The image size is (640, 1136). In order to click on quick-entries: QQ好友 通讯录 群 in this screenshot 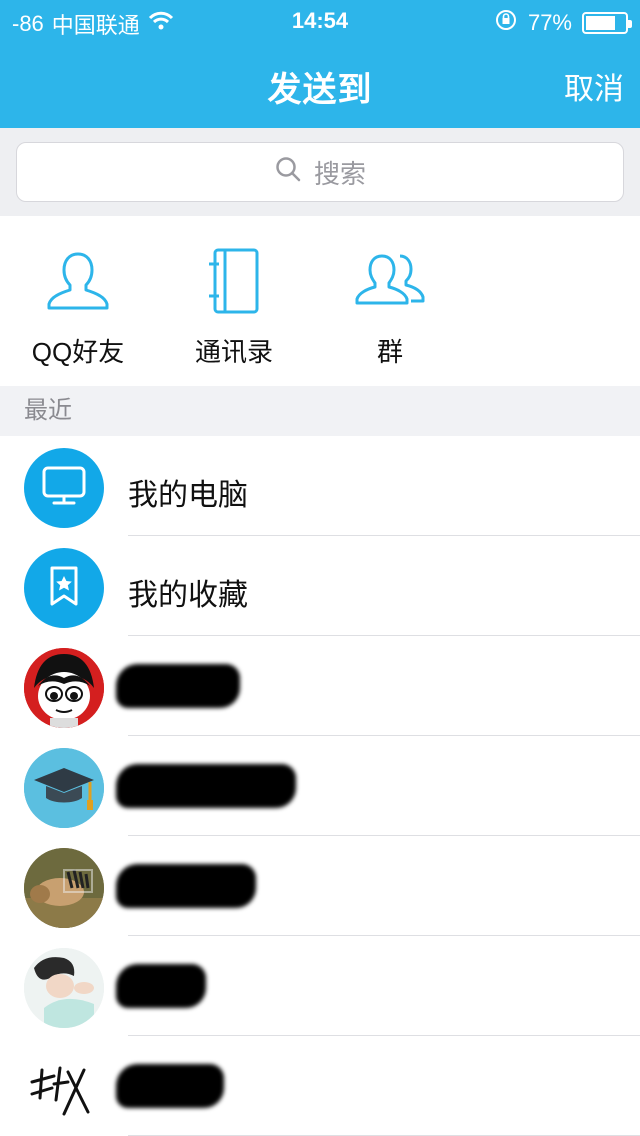, I will do `click(320, 301)`.